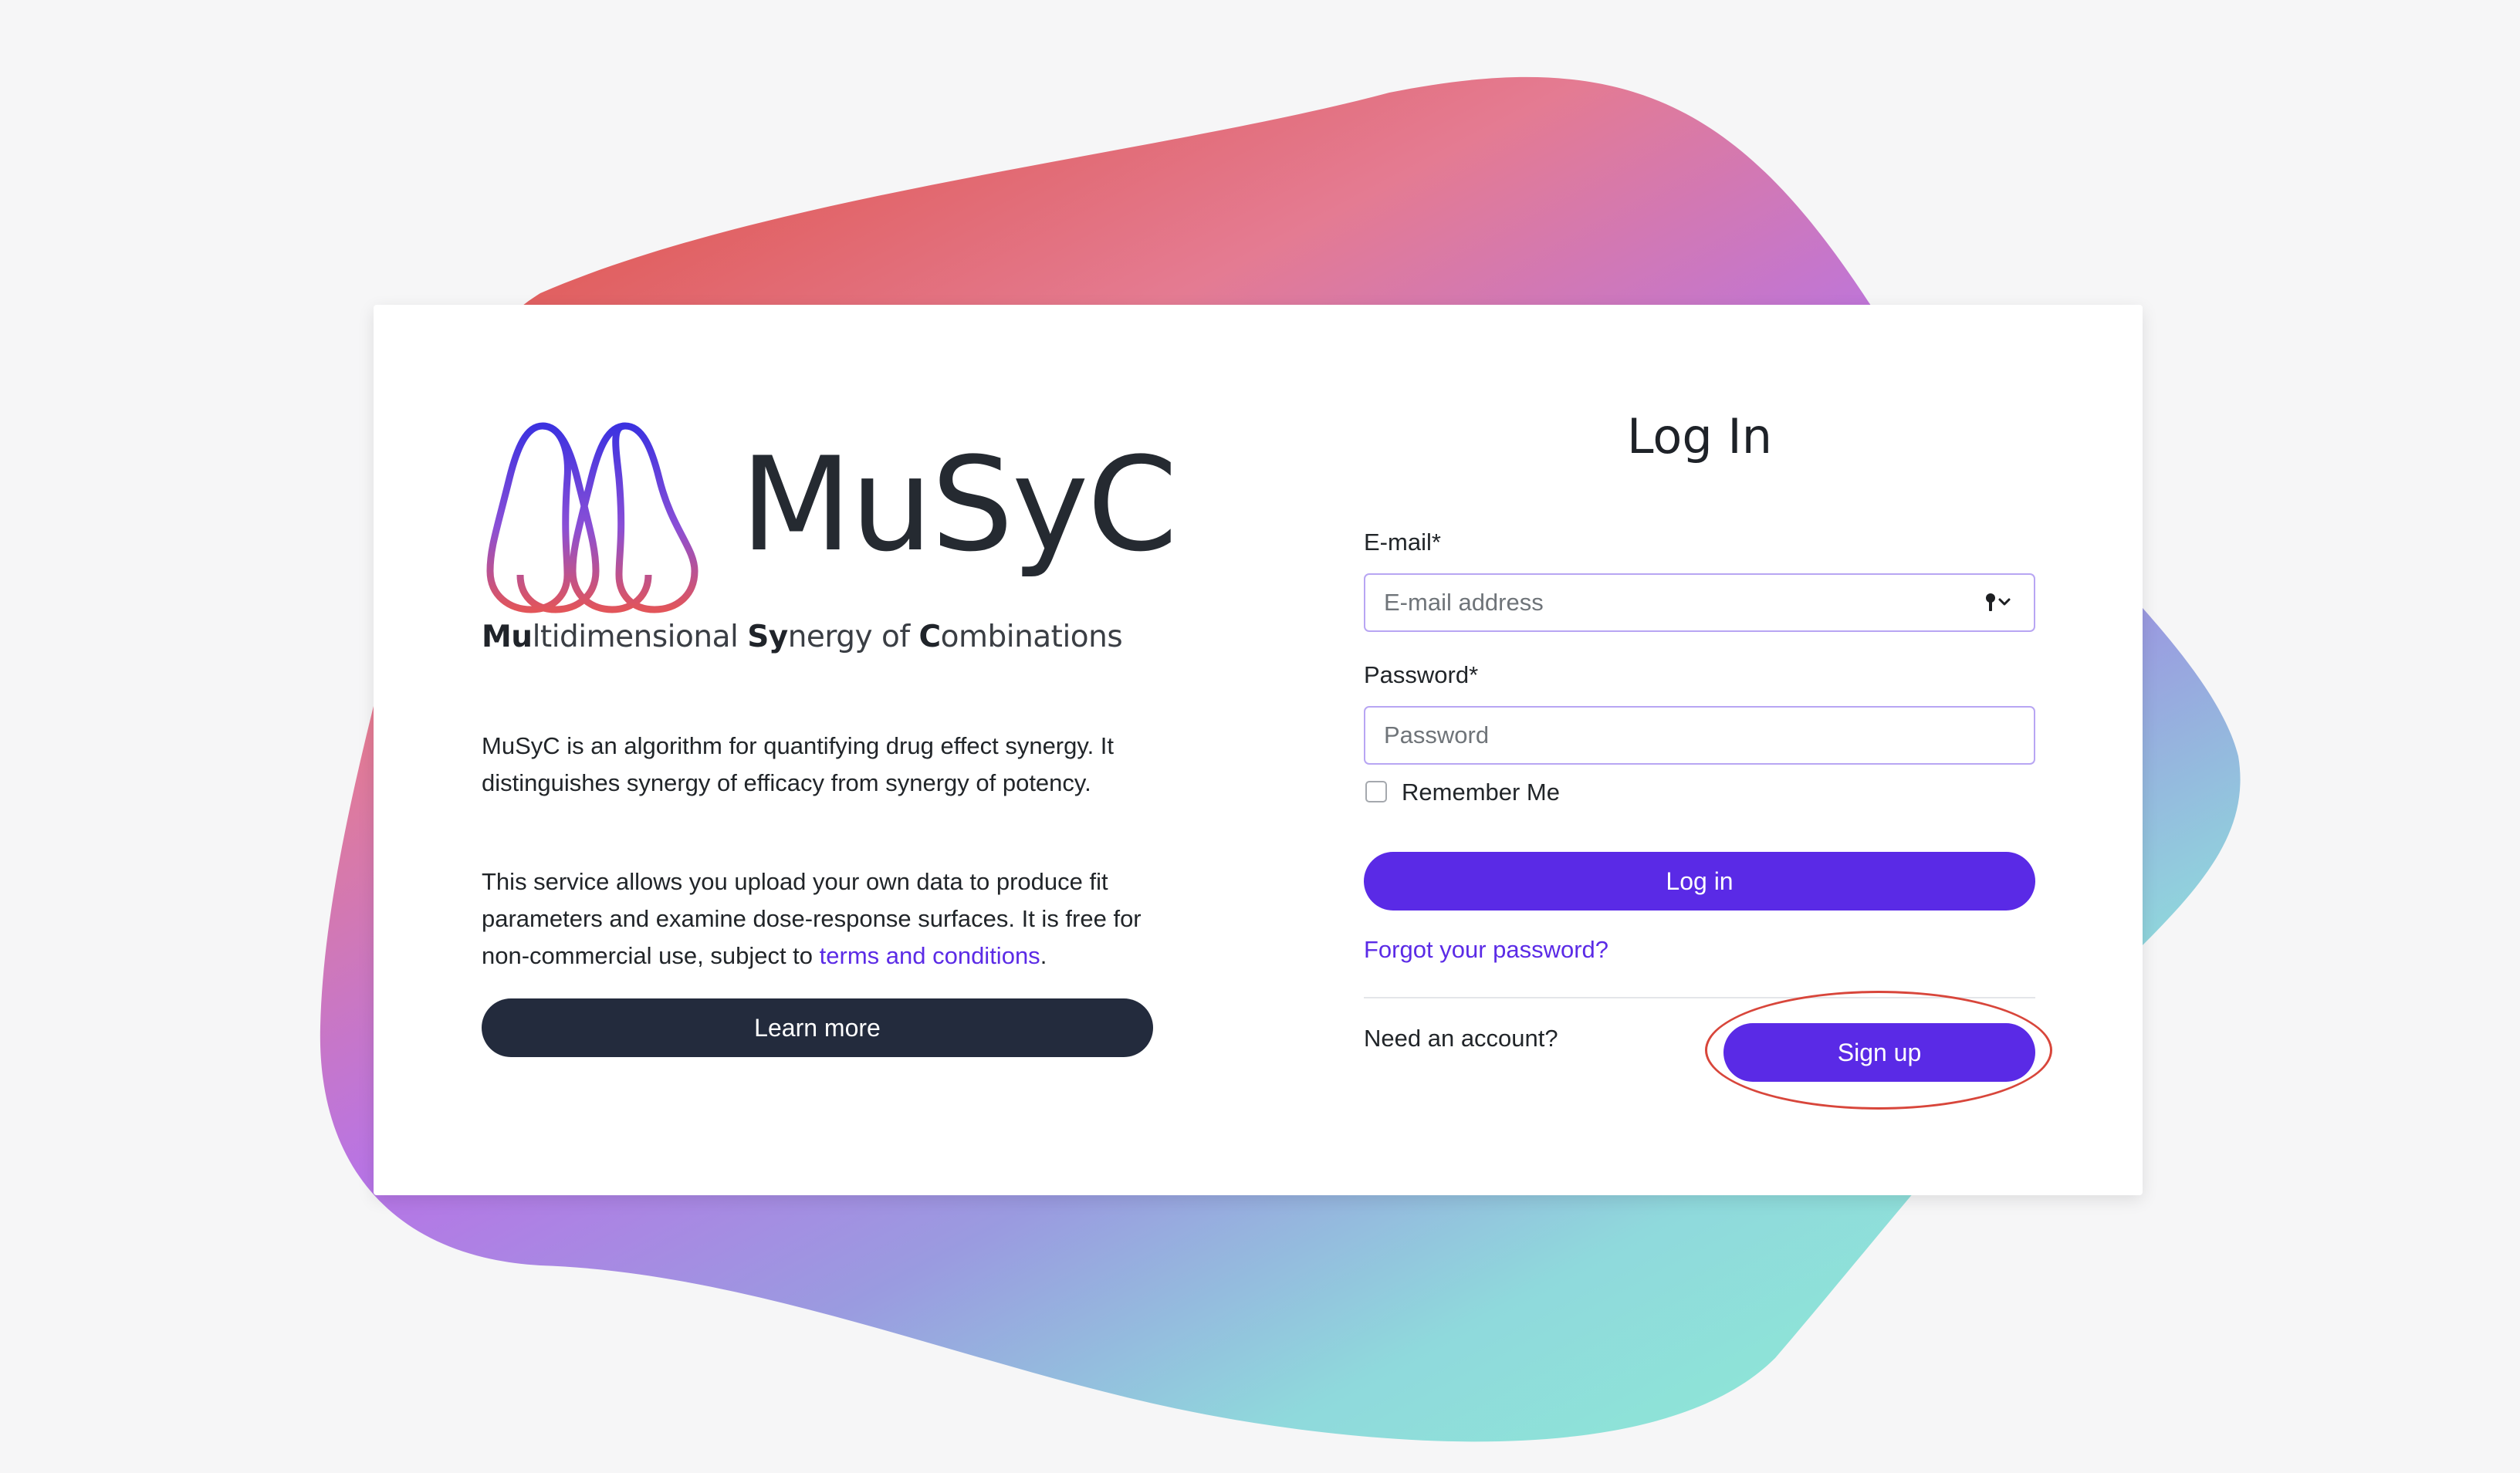 This screenshot has height=1473, width=2520. Describe the element at coordinates (1481, 792) in the screenshot. I see `remember-me-label: Remember Me` at that location.